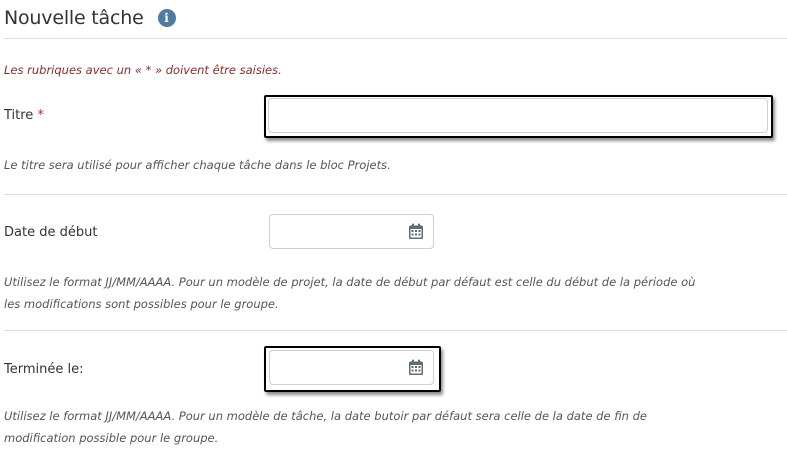  What do you see at coordinates (111, 438) in the screenshot?
I see `completed-on-help-line-2: modification possible pour le groupe.` at bounding box center [111, 438].